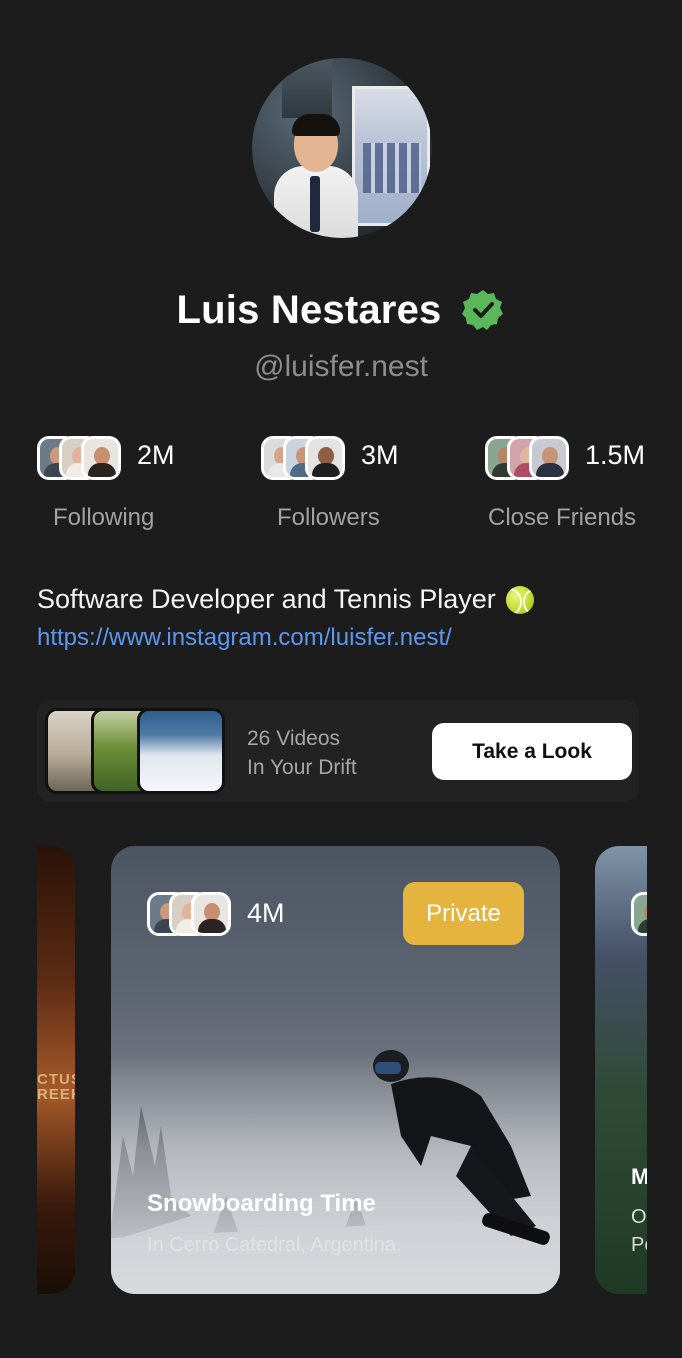 This screenshot has height=1358, width=682. Describe the element at coordinates (181, 751) in the screenshot. I see `drift-thumbnail` at that location.